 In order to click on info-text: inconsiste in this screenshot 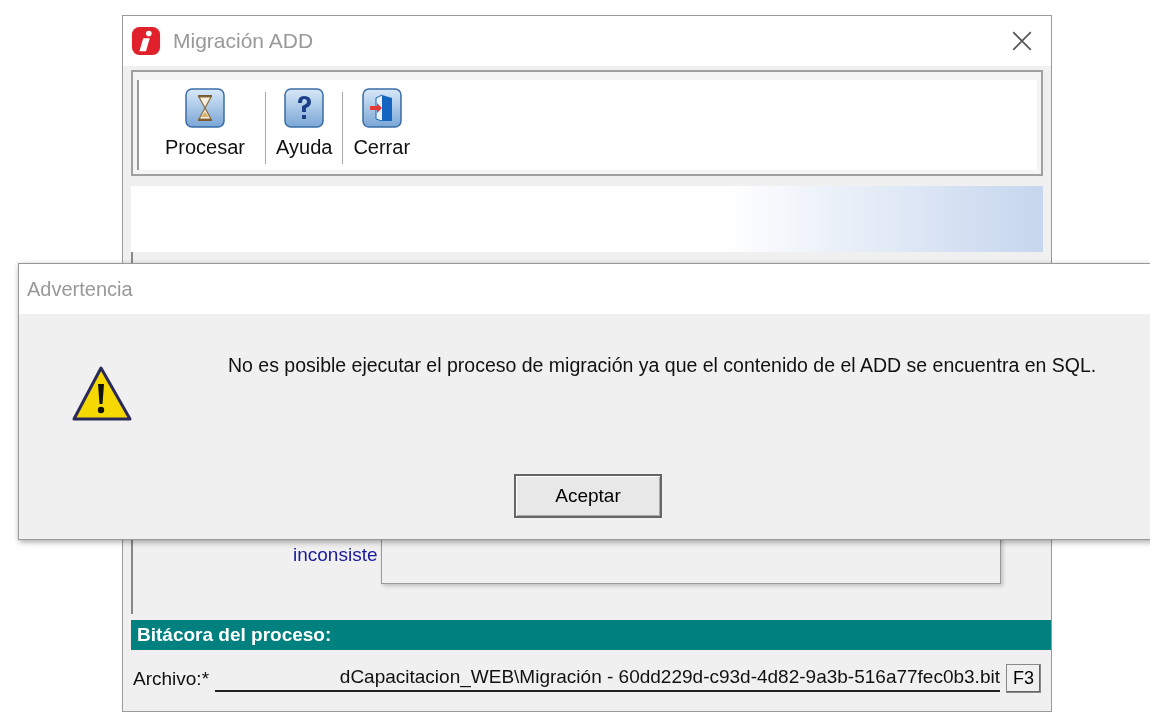, I will do `click(335, 555)`.